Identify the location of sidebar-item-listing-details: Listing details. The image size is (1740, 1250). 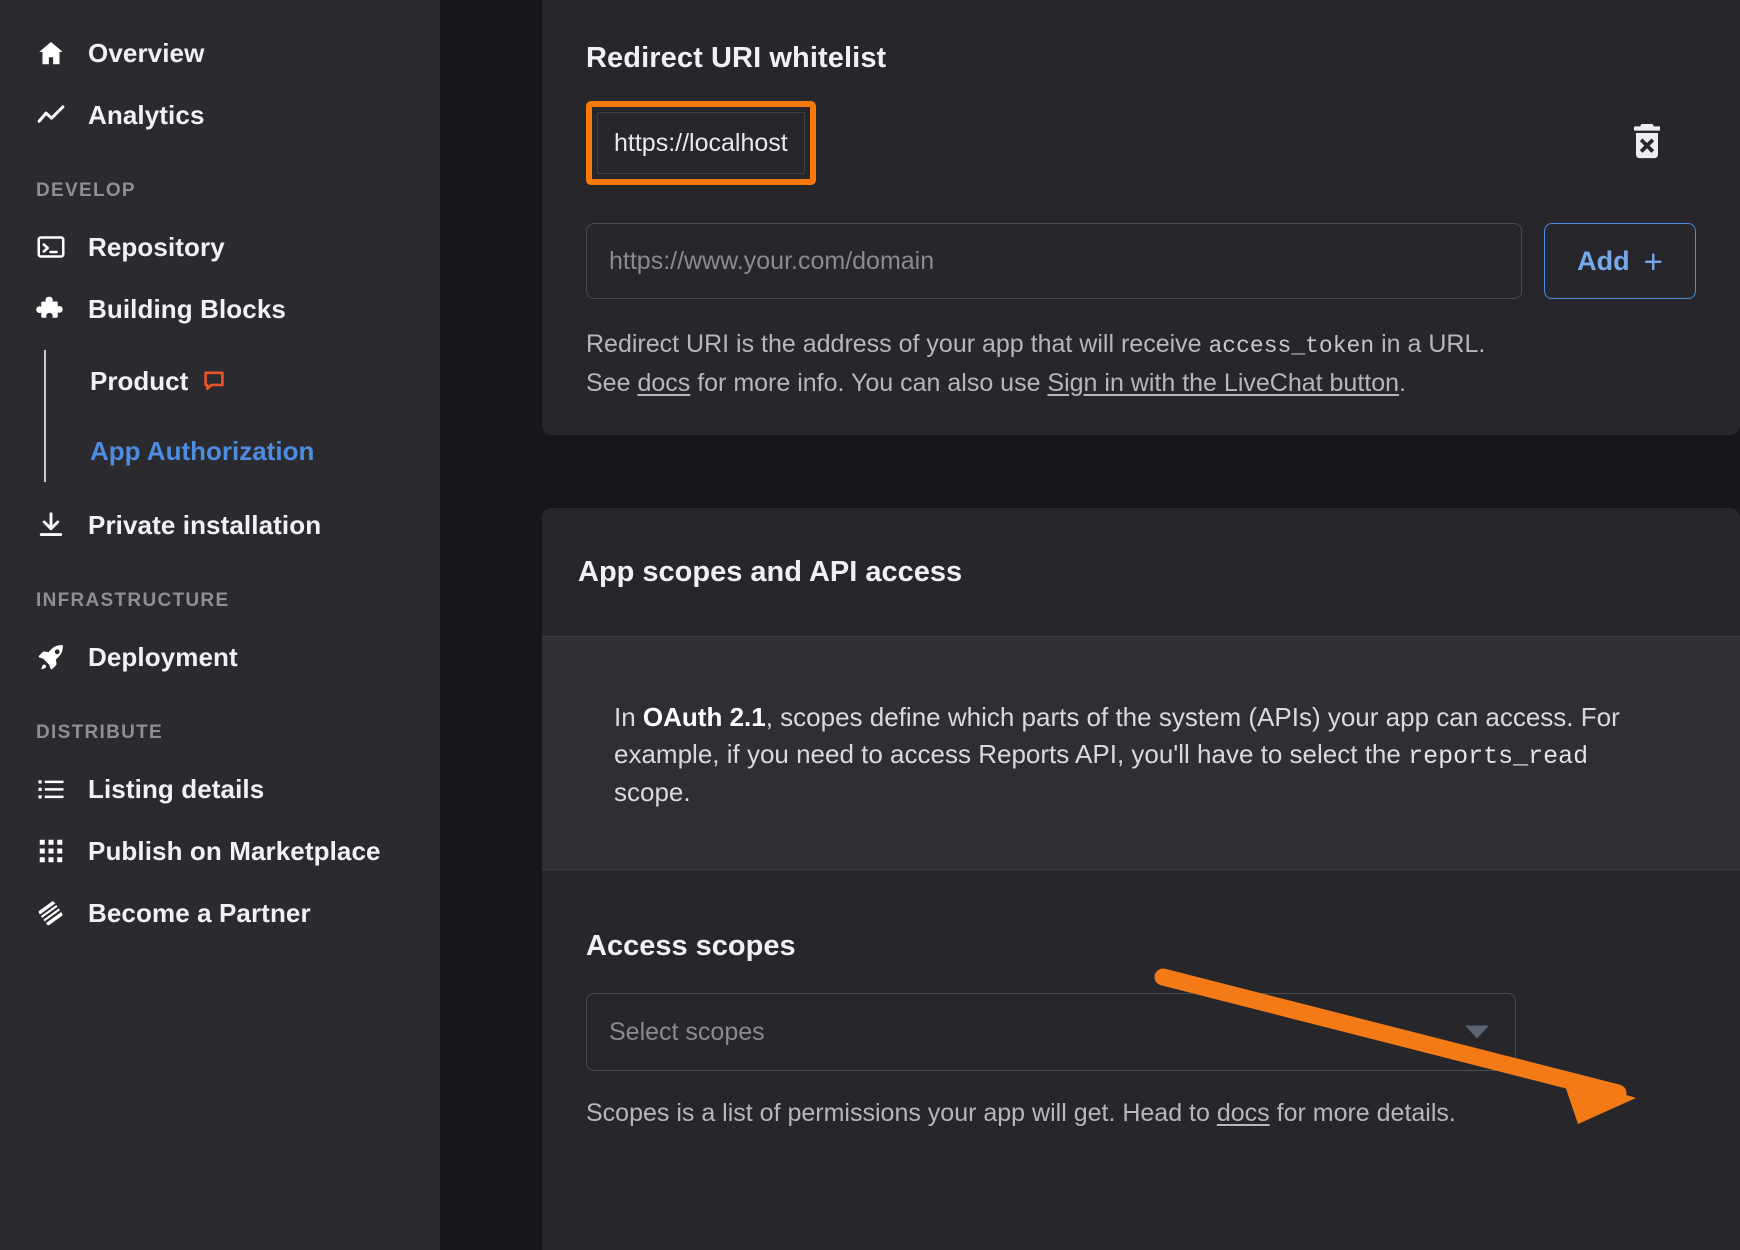
(220, 789).